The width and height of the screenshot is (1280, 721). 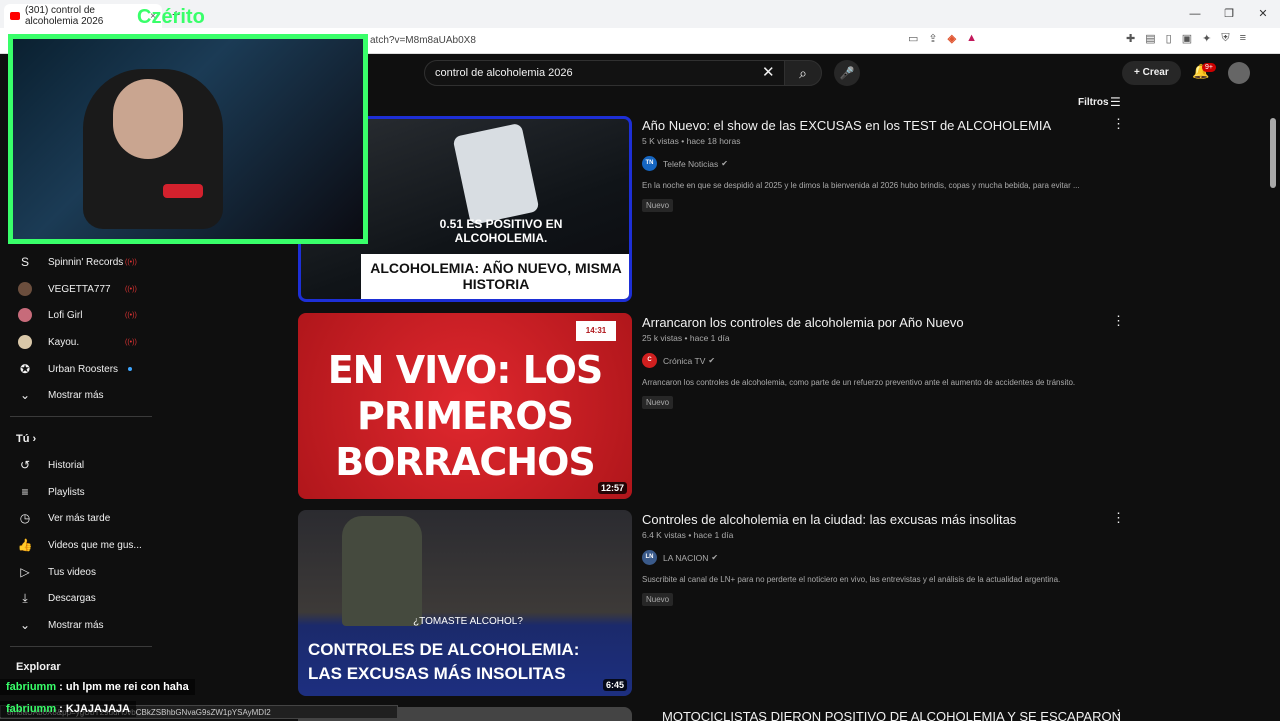 I want to click on sidebar-item-label: Playlists, so click(x=66, y=492).